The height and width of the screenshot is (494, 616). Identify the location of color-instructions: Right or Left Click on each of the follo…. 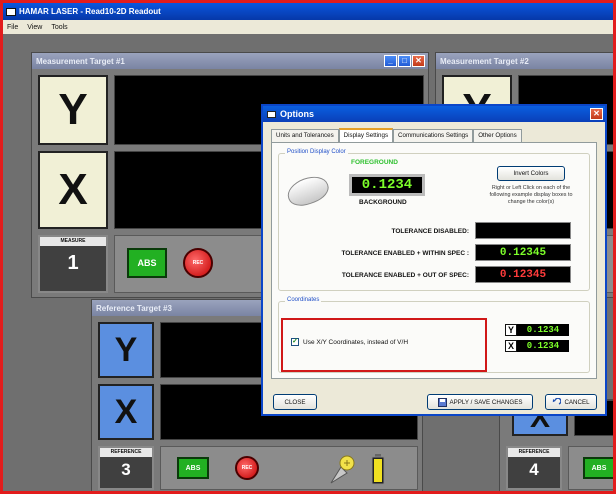
(531, 195).